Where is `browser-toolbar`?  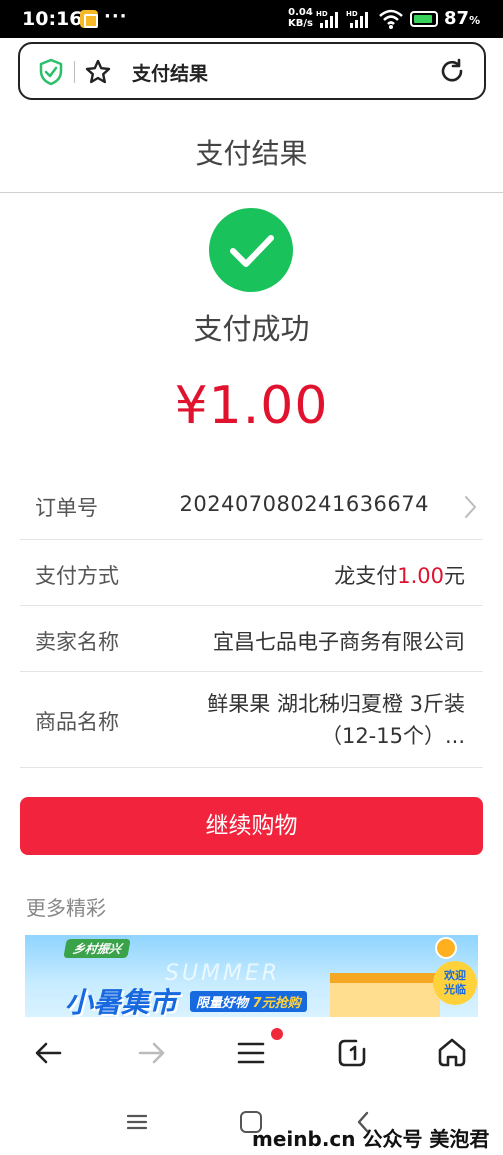 browser-toolbar is located at coordinates (251, 1053).